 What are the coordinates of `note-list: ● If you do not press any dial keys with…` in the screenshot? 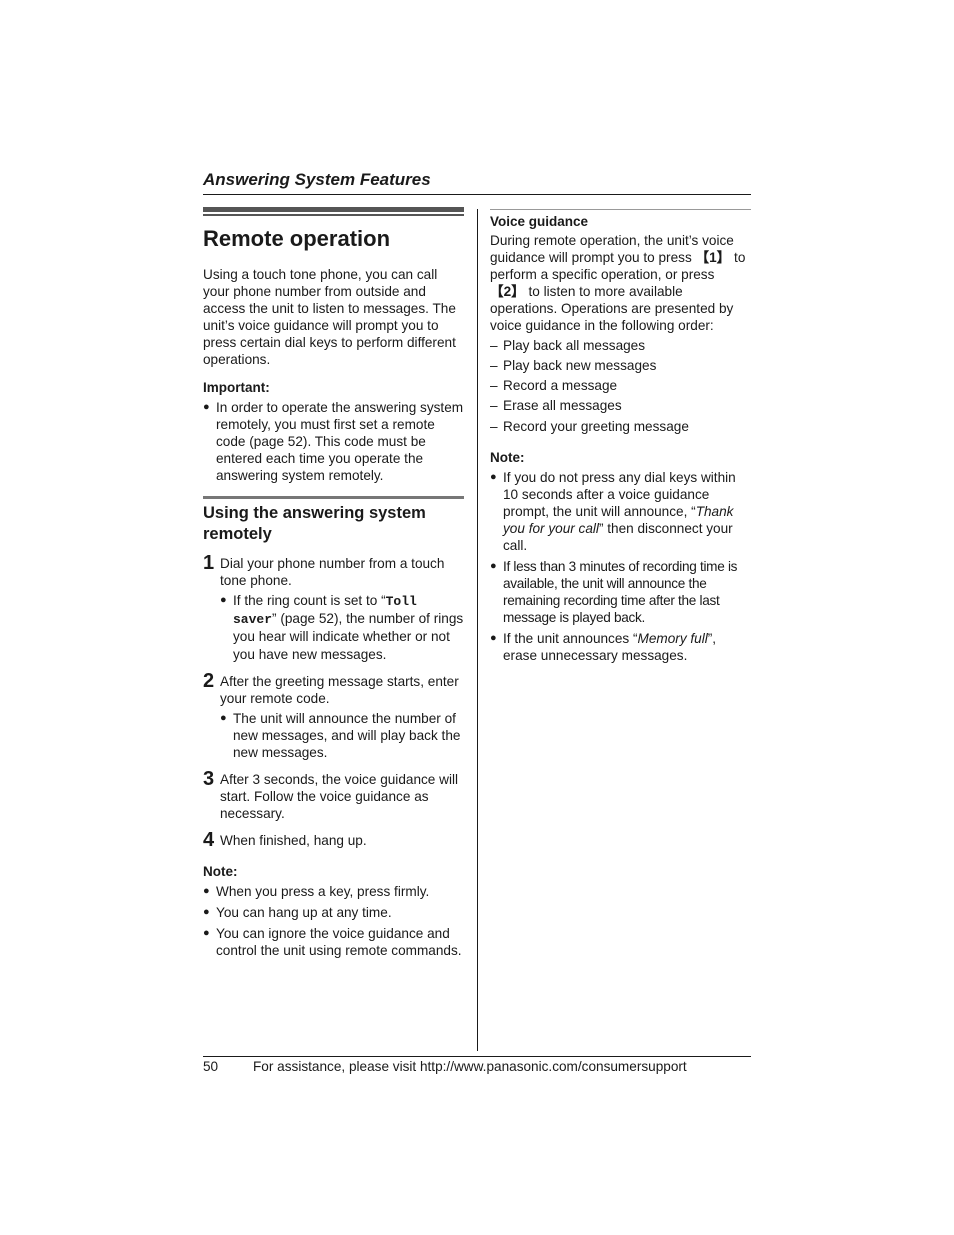 It's located at (620, 566).